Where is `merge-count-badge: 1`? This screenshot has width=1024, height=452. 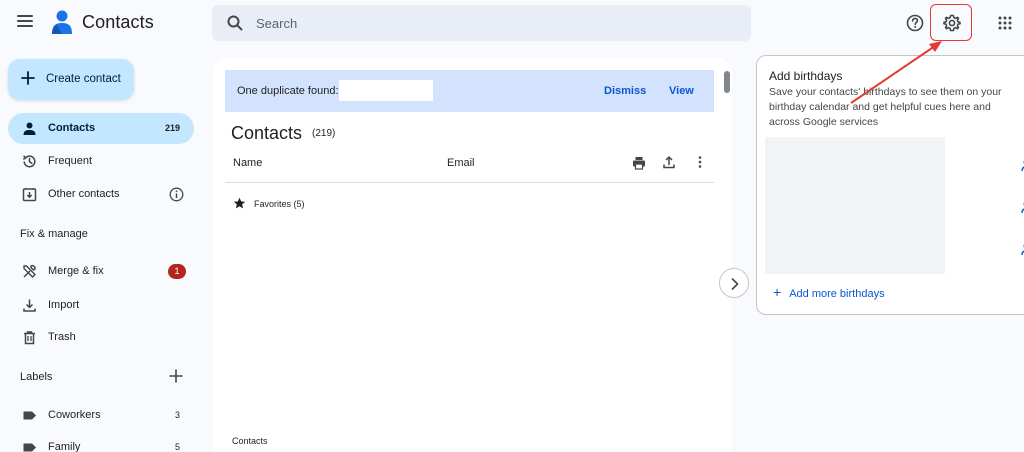 merge-count-badge: 1 is located at coordinates (177, 271).